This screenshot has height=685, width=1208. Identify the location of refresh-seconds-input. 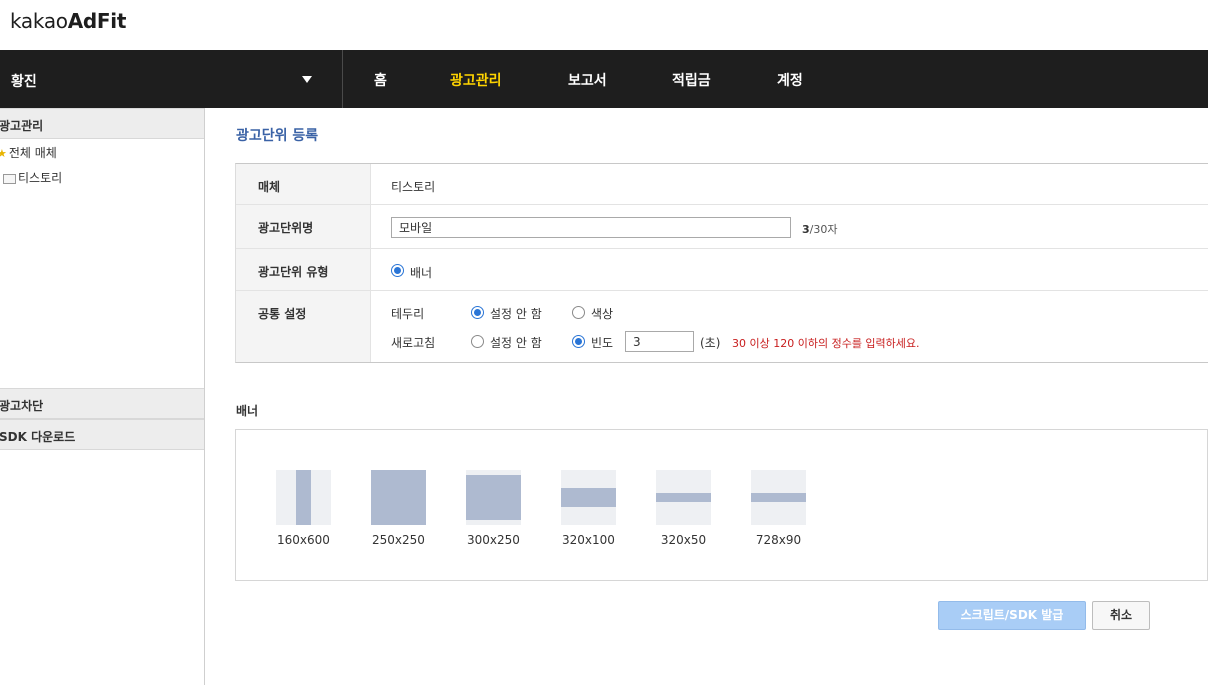
(659, 341).